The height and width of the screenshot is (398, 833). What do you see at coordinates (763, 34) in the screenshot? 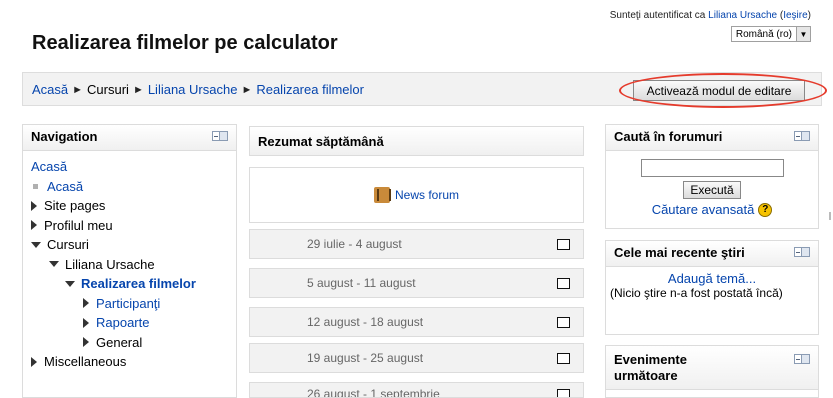
I see `language-value: Română (ro)` at bounding box center [763, 34].